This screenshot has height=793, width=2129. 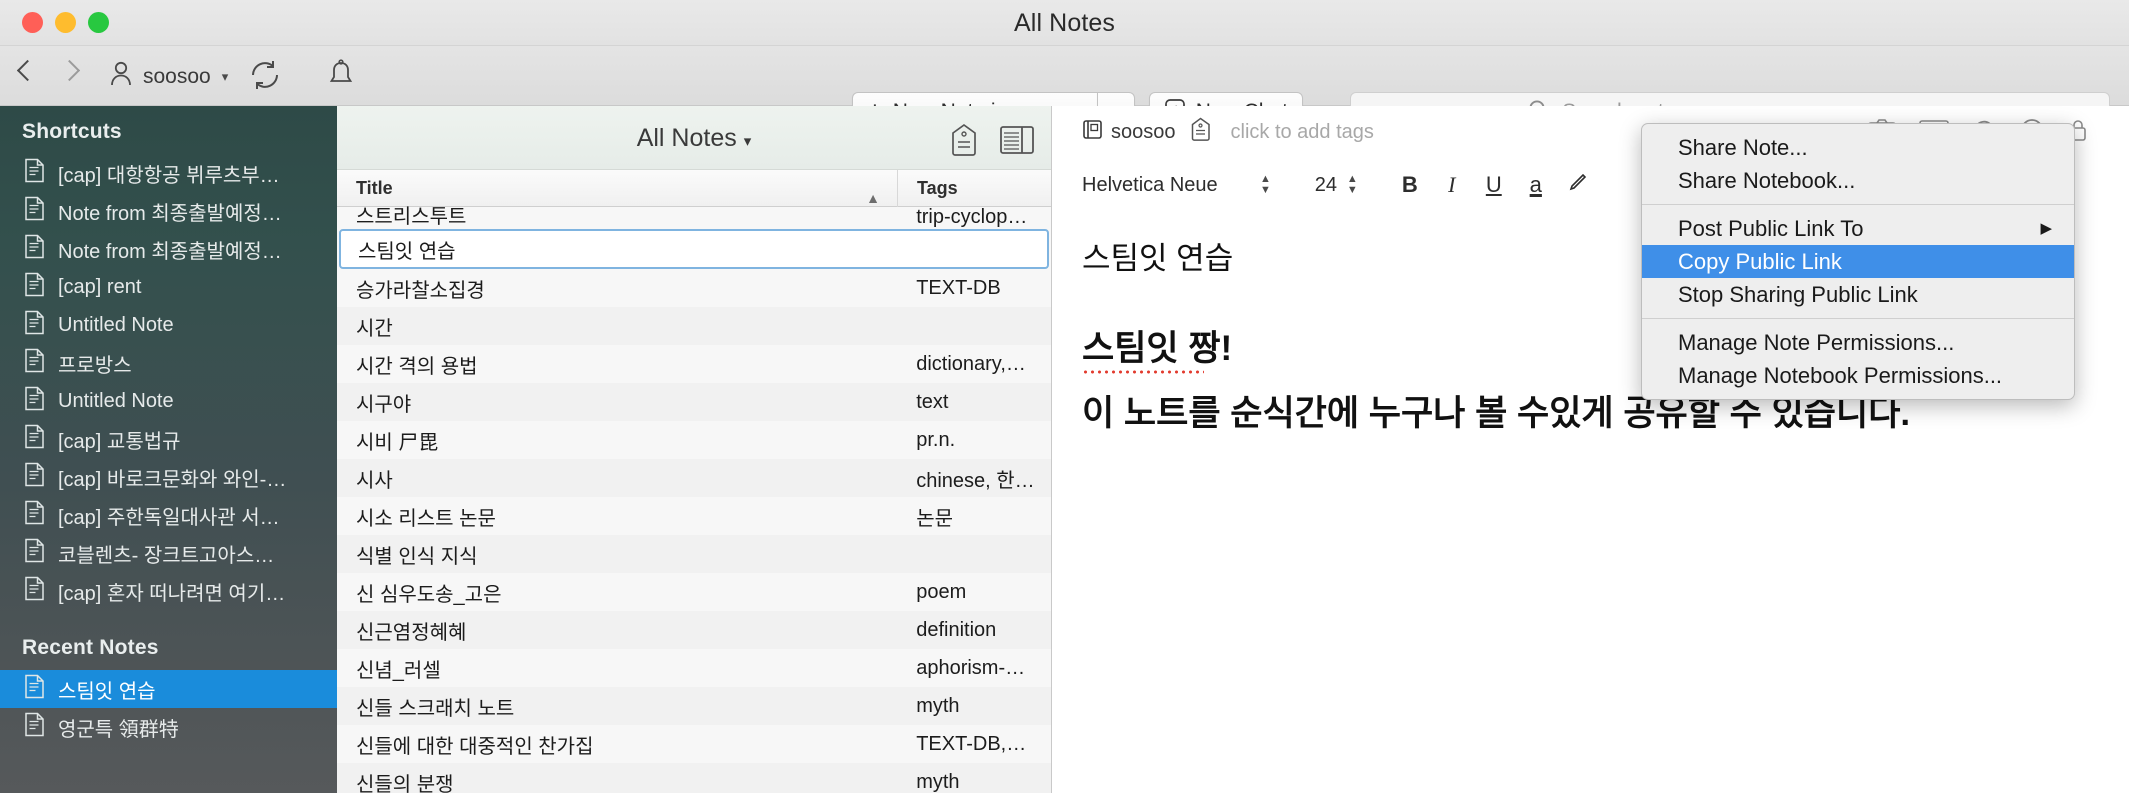 What do you see at coordinates (68, 70) in the screenshot?
I see `forward-icon` at bounding box center [68, 70].